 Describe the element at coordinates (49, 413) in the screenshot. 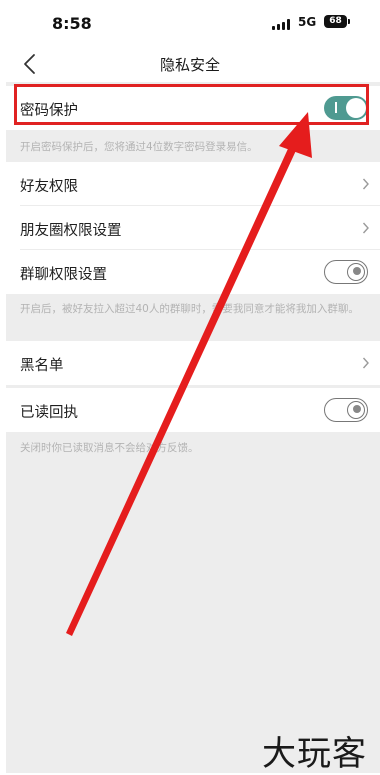

I see `read-receipt-label: 已读回执` at that location.